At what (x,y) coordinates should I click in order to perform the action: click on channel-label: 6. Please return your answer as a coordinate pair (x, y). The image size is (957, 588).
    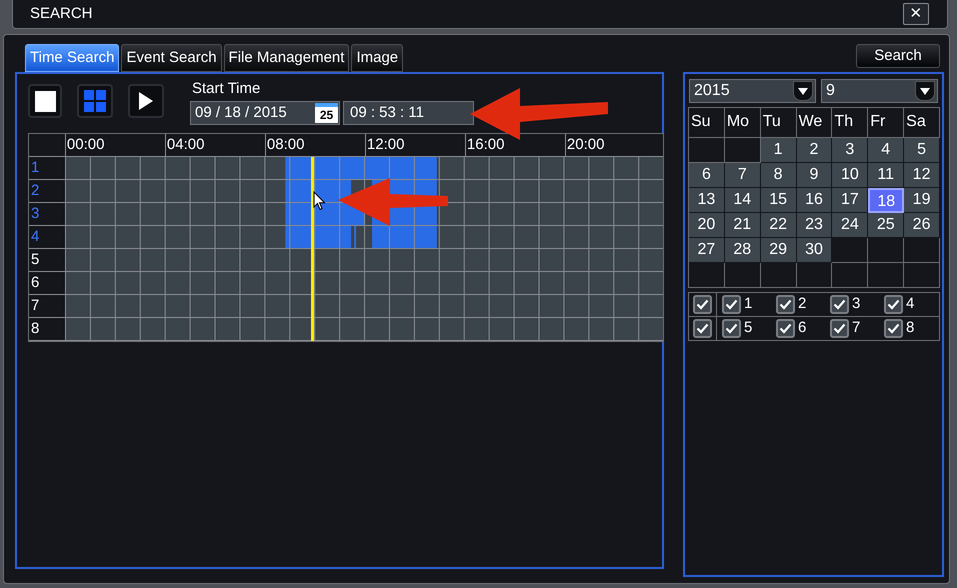
    Looking at the image, I should click on (802, 328).